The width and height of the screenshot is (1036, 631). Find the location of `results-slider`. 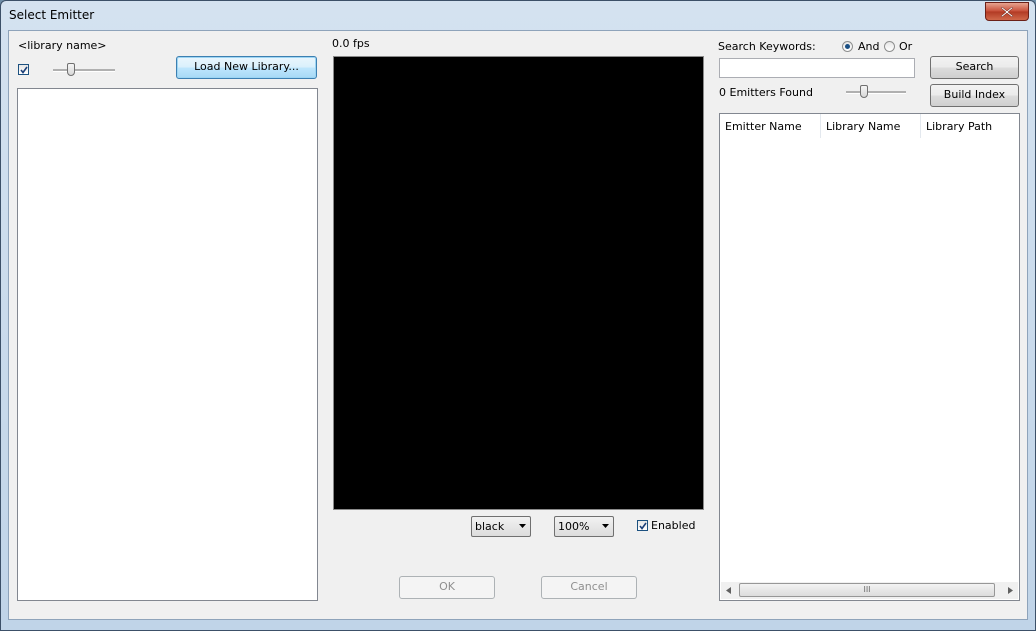

results-slider is located at coordinates (877, 91).